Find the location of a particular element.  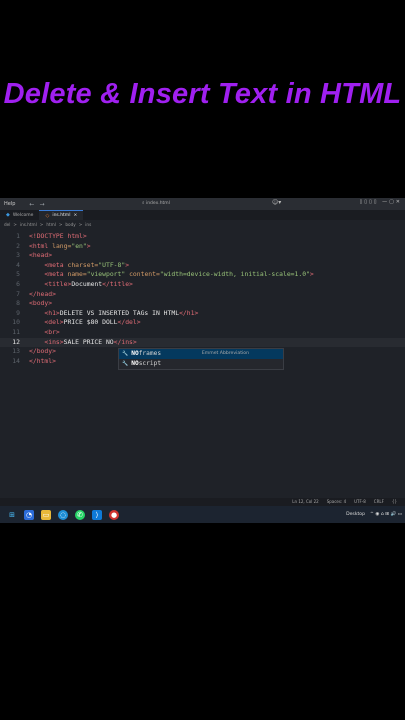

vscode-icon: ◆ is located at coordinates (8, 215).